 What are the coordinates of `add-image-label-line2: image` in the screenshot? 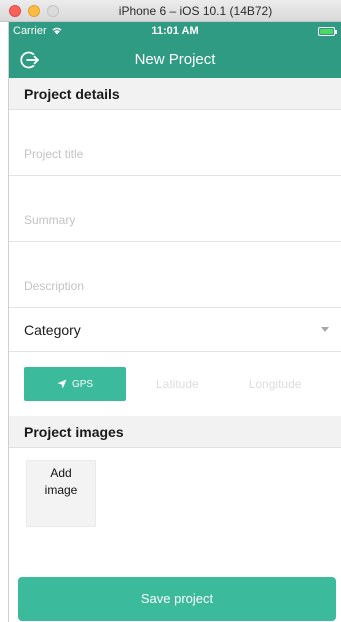 It's located at (61, 490).